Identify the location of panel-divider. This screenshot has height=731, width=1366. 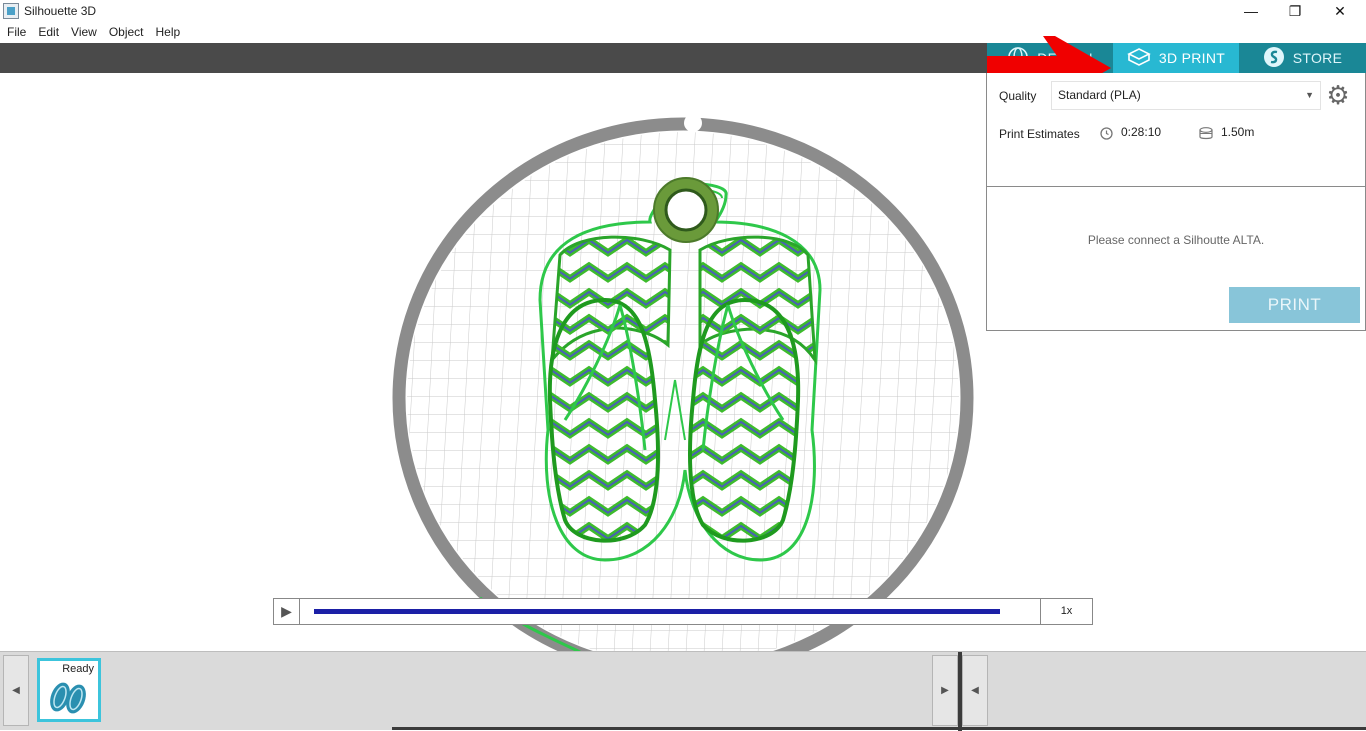
(1176, 186).